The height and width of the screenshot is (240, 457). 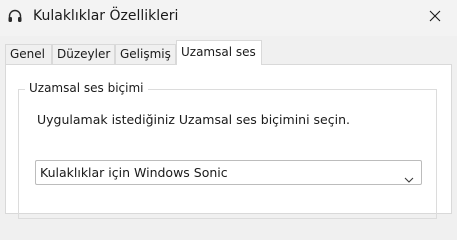 I want to click on tab-advanced: Gelişmiş, so click(x=145, y=54).